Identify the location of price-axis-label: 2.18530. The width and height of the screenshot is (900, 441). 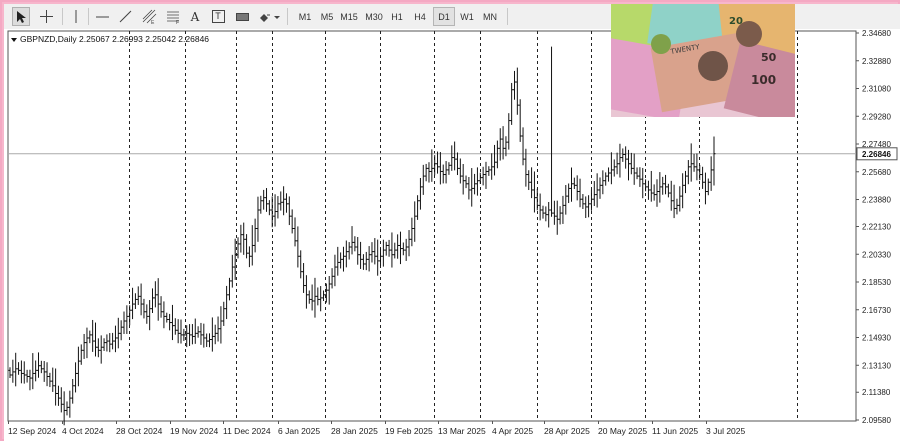
(876, 282).